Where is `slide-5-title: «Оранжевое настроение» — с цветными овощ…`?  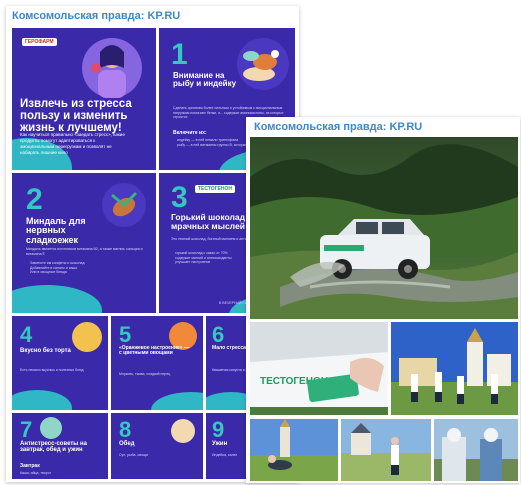
slide-5-title: «Оранжевое настроение» — с цветными овощ… is located at coordinates (154, 351).